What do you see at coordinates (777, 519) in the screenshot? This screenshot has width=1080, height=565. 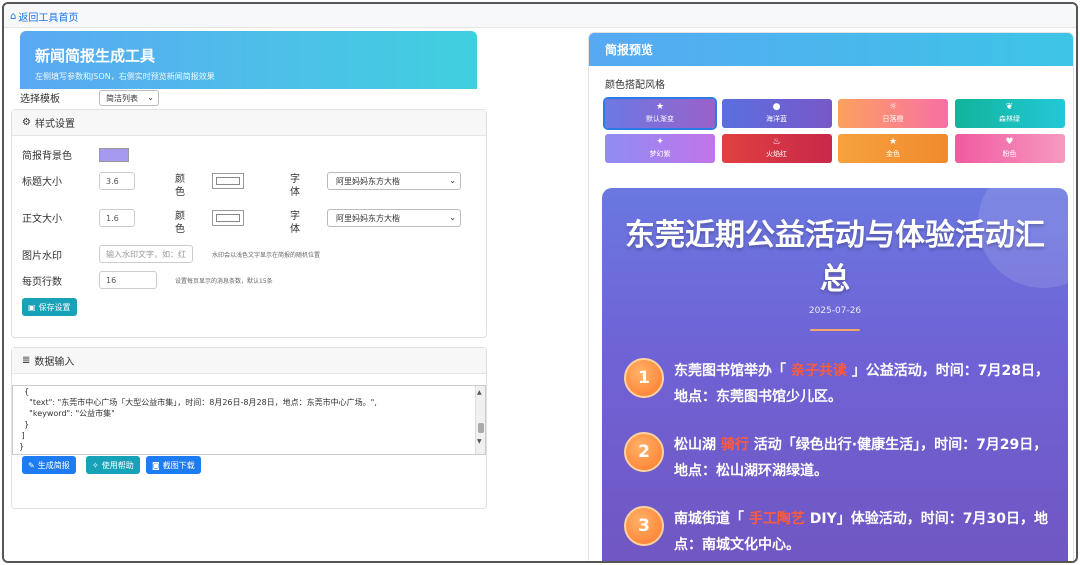 I see `item-keyword: 手工陶艺` at bounding box center [777, 519].